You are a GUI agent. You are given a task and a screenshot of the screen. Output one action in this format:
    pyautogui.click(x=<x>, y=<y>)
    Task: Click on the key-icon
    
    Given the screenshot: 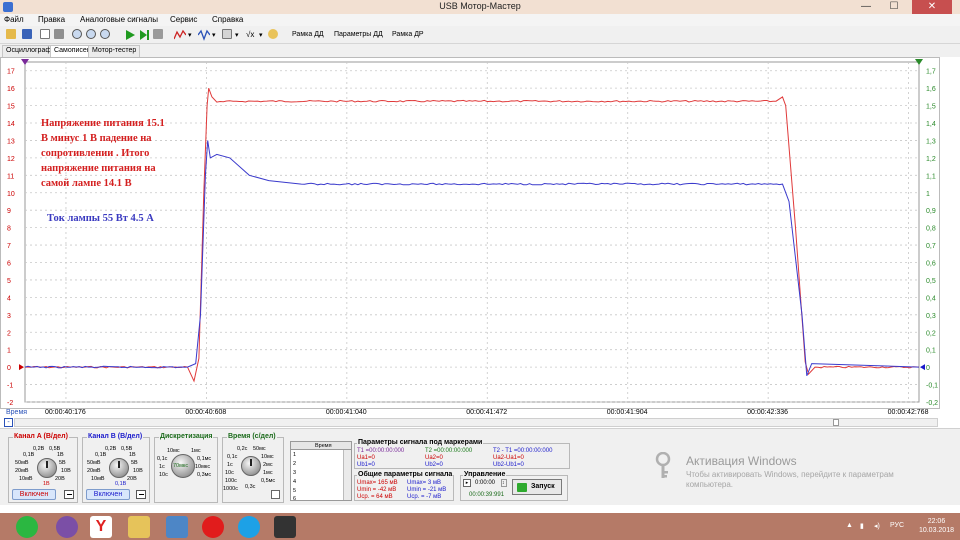 What is the action you would take?
    pyautogui.click(x=663, y=465)
    